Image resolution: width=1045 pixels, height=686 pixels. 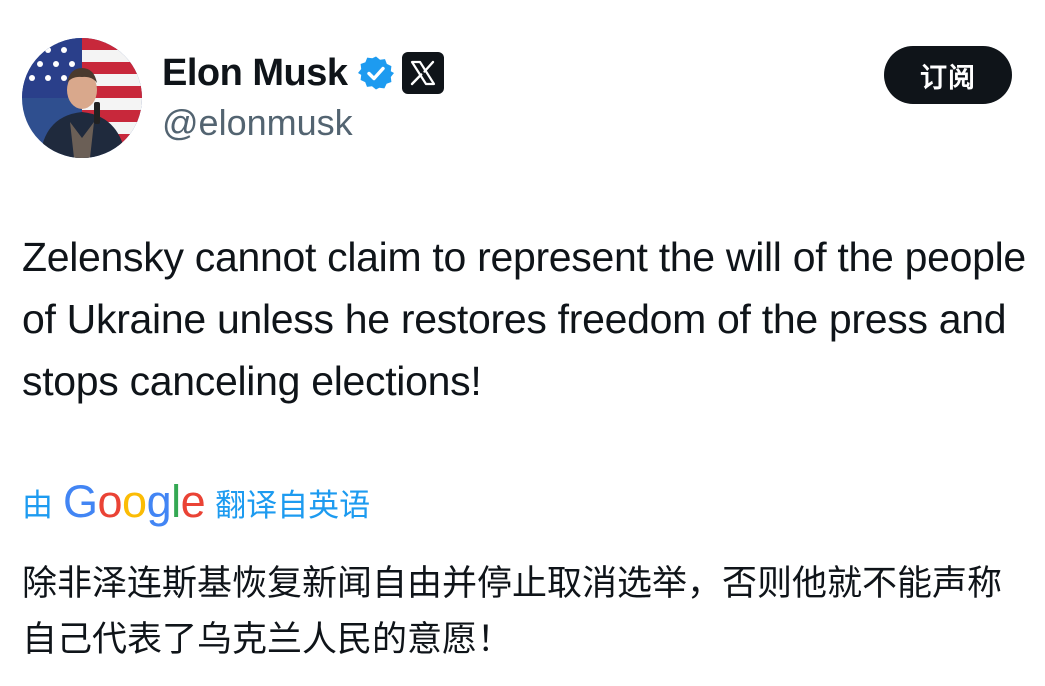 What do you see at coordinates (255, 73) in the screenshot?
I see `author-display-name: Elon Musk` at bounding box center [255, 73].